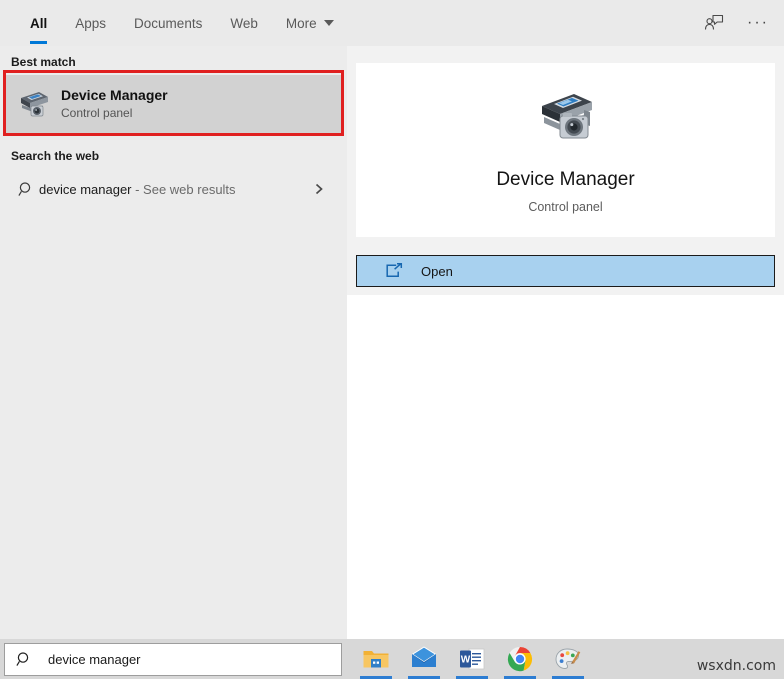 This screenshot has height=679, width=784. I want to click on result-item-web-search: device manager - See web results, so click(173, 189).